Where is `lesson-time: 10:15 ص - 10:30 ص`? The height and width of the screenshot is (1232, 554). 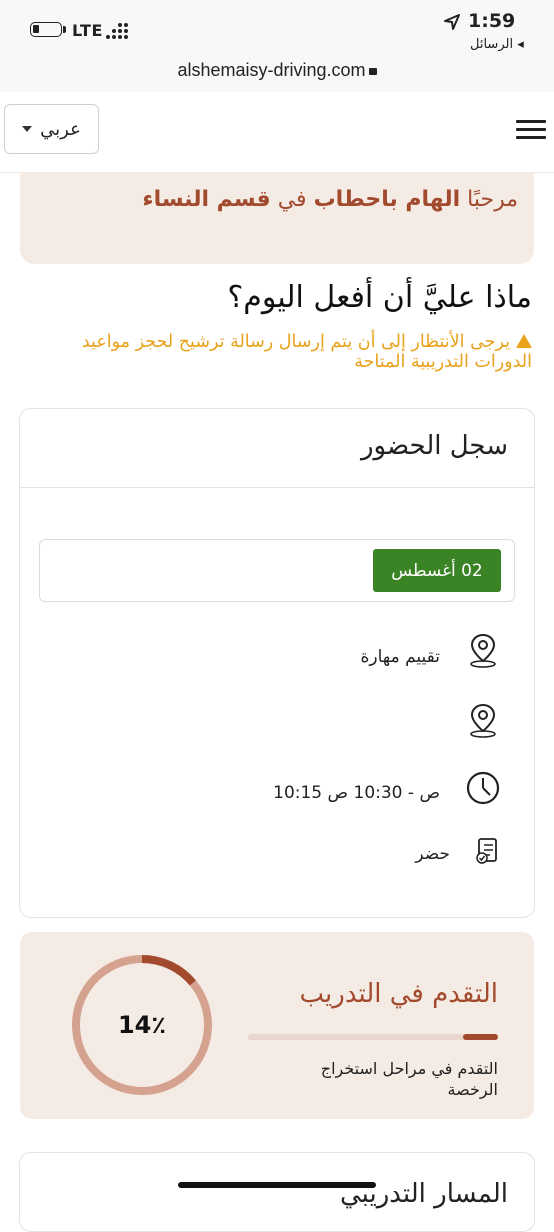 lesson-time: 10:15 ص - 10:30 ص is located at coordinates (356, 793).